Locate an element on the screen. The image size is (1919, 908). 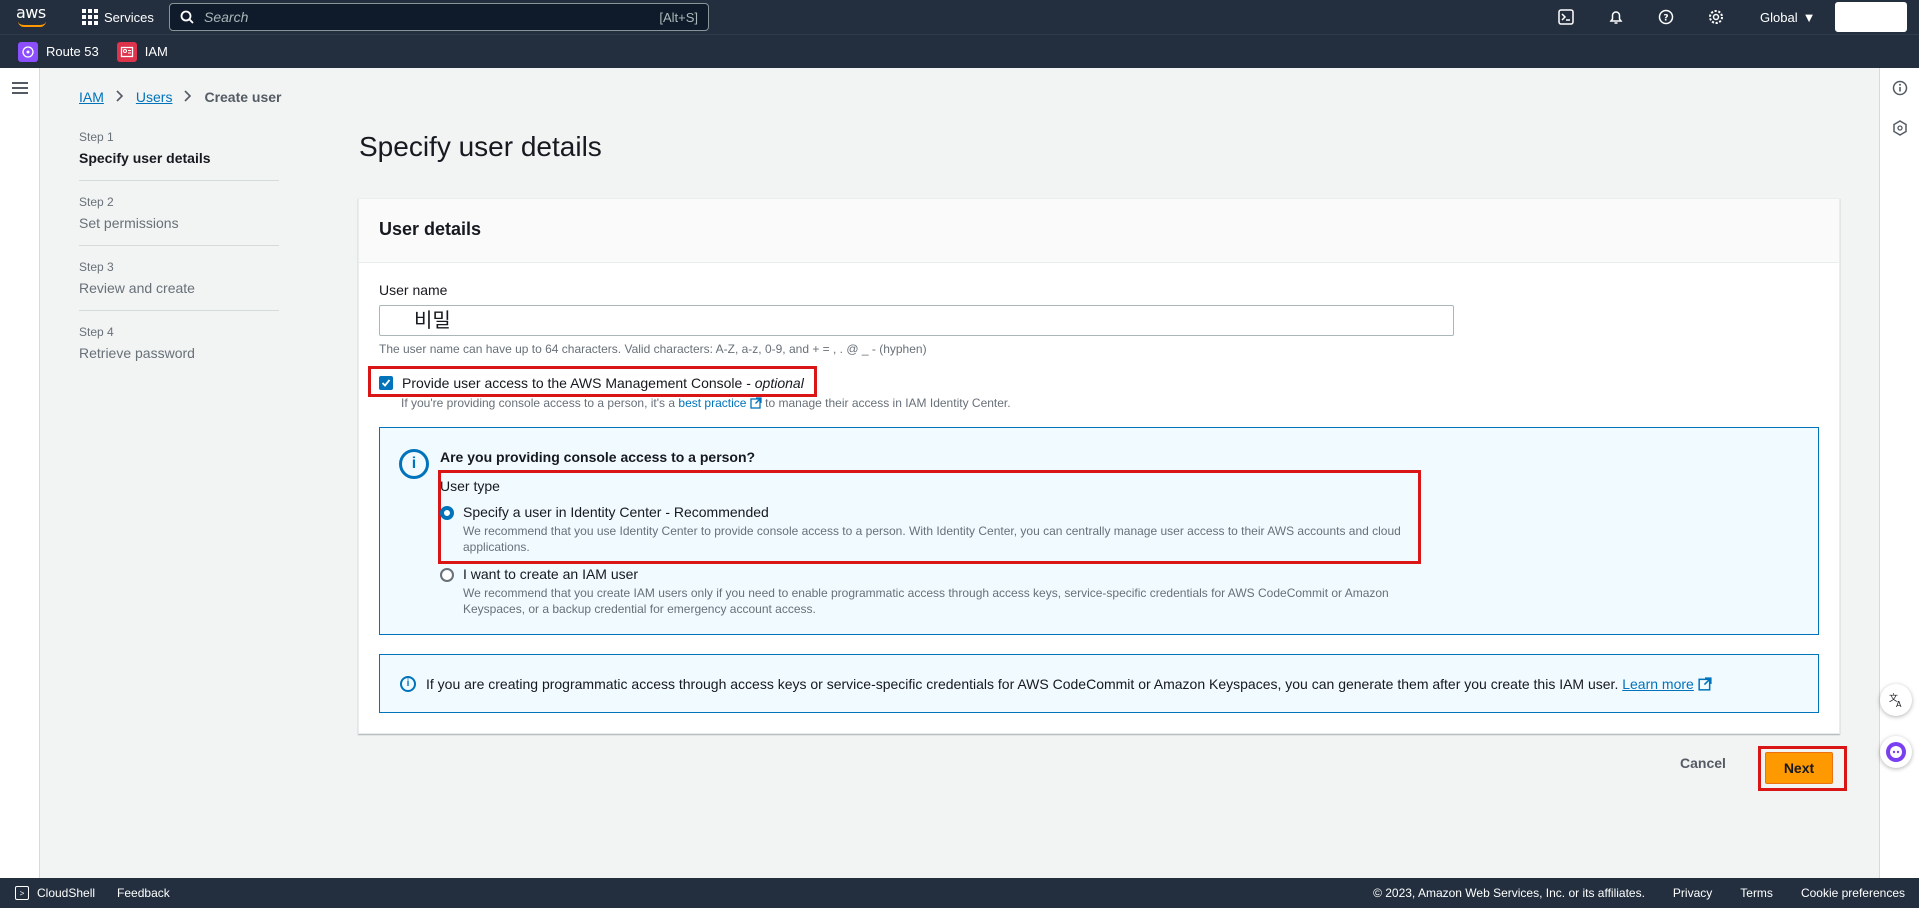
search-icon is located at coordinates (187, 17).